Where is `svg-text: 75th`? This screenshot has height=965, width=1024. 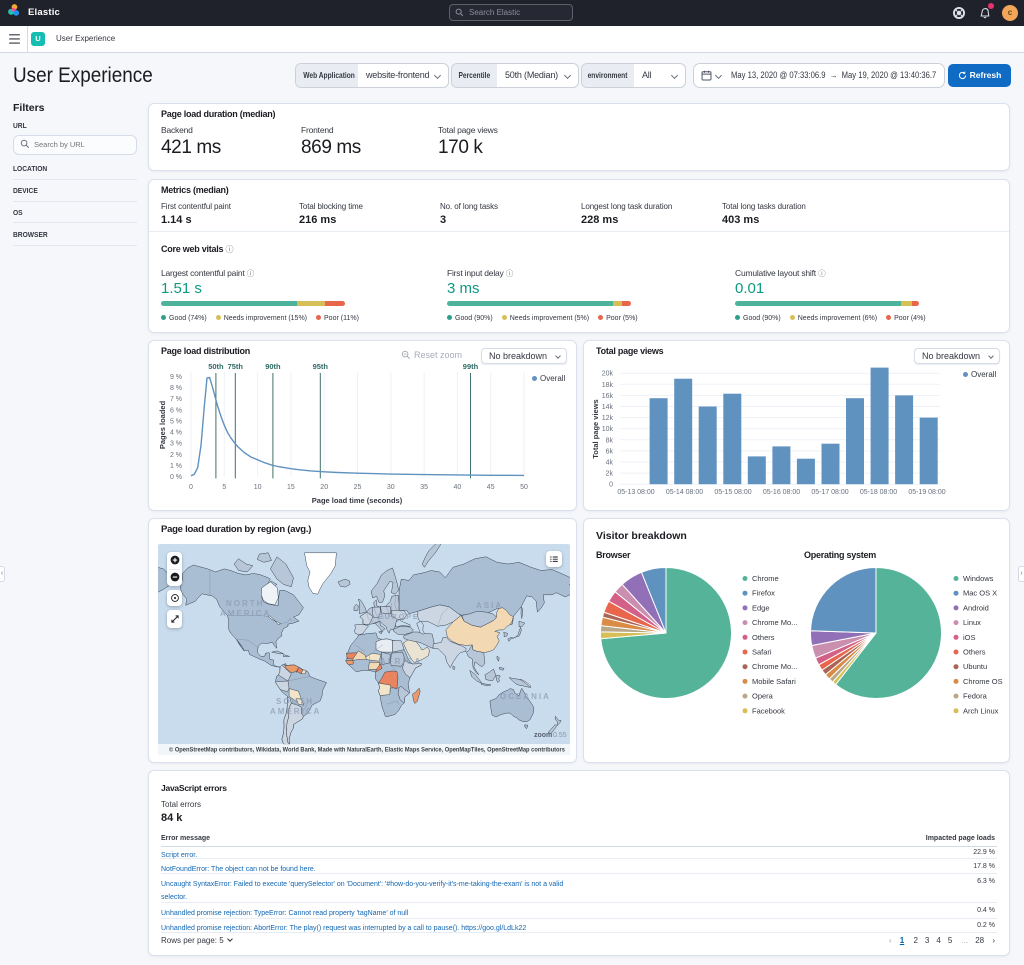
svg-text: 75th is located at coordinates (236, 366).